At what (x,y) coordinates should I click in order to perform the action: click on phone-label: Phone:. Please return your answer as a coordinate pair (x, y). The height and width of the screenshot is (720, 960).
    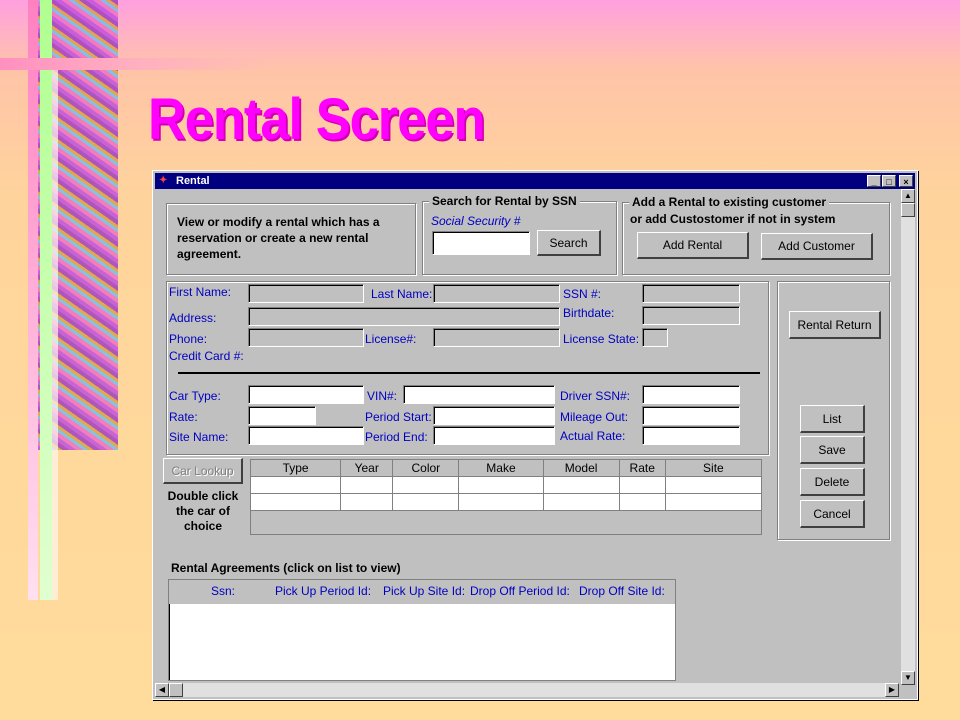
    Looking at the image, I should click on (188, 339).